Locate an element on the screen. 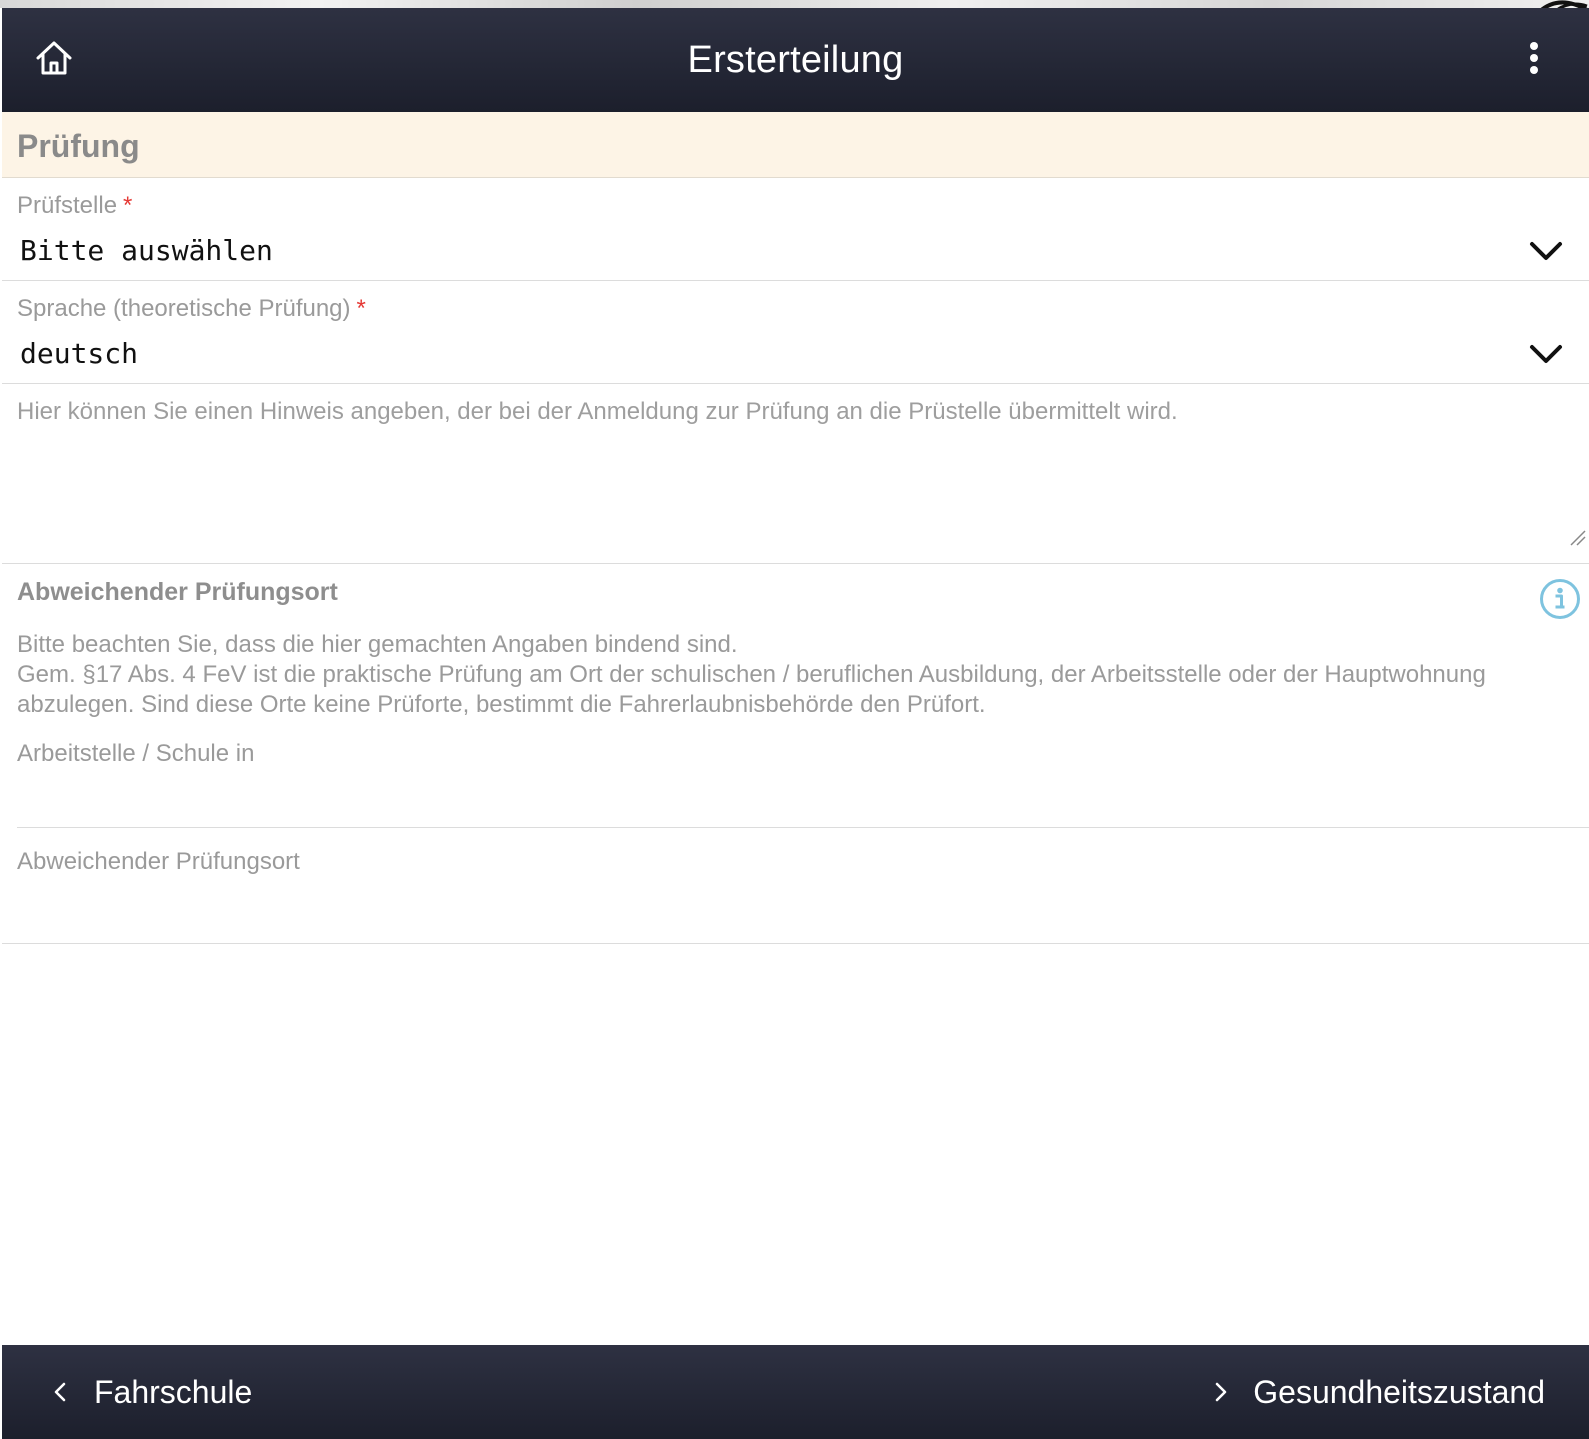  section-title: Prüfung is located at coordinates (78, 146).